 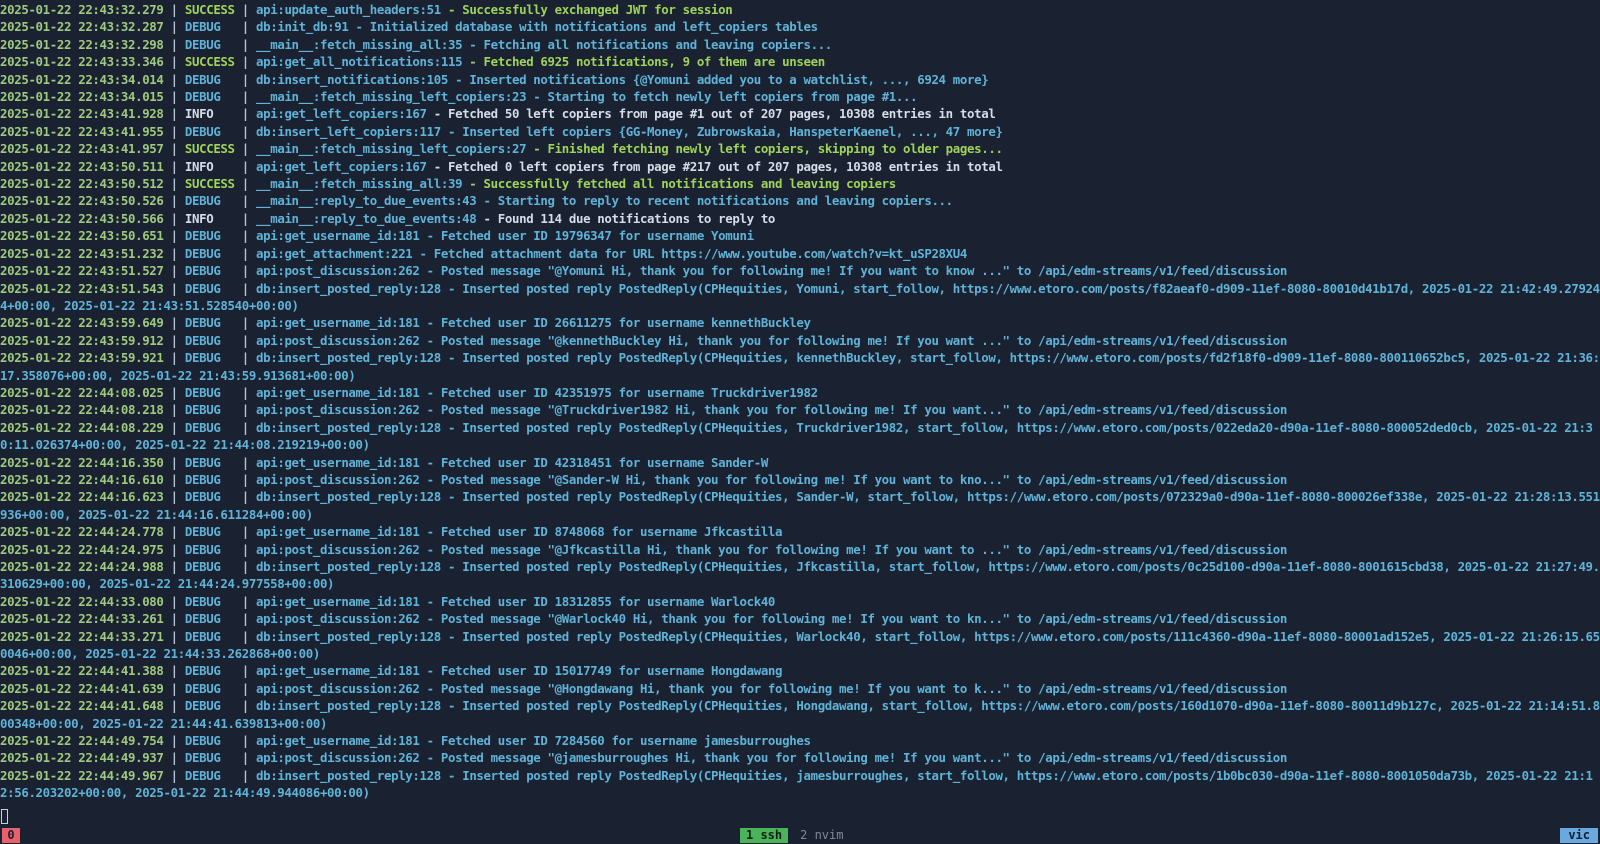 What do you see at coordinates (82, 253) in the screenshot?
I see `log-timestamp: 2025-01-22 22:43:51.232` at bounding box center [82, 253].